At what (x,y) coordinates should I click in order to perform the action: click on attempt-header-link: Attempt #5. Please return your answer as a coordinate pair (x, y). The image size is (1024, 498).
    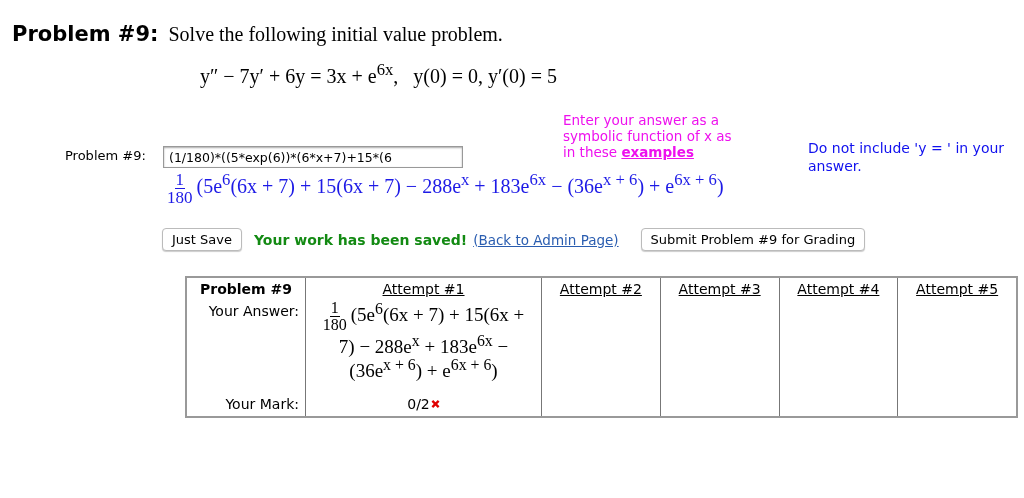
    Looking at the image, I should click on (957, 289).